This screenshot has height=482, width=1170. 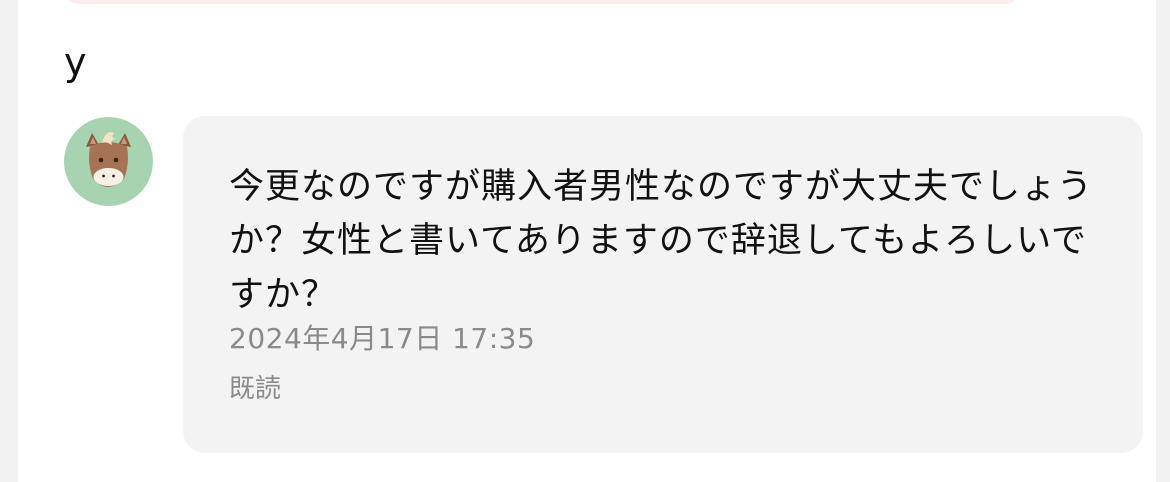 What do you see at coordinates (542, 2) in the screenshot?
I see `previous-message-bubble` at bounding box center [542, 2].